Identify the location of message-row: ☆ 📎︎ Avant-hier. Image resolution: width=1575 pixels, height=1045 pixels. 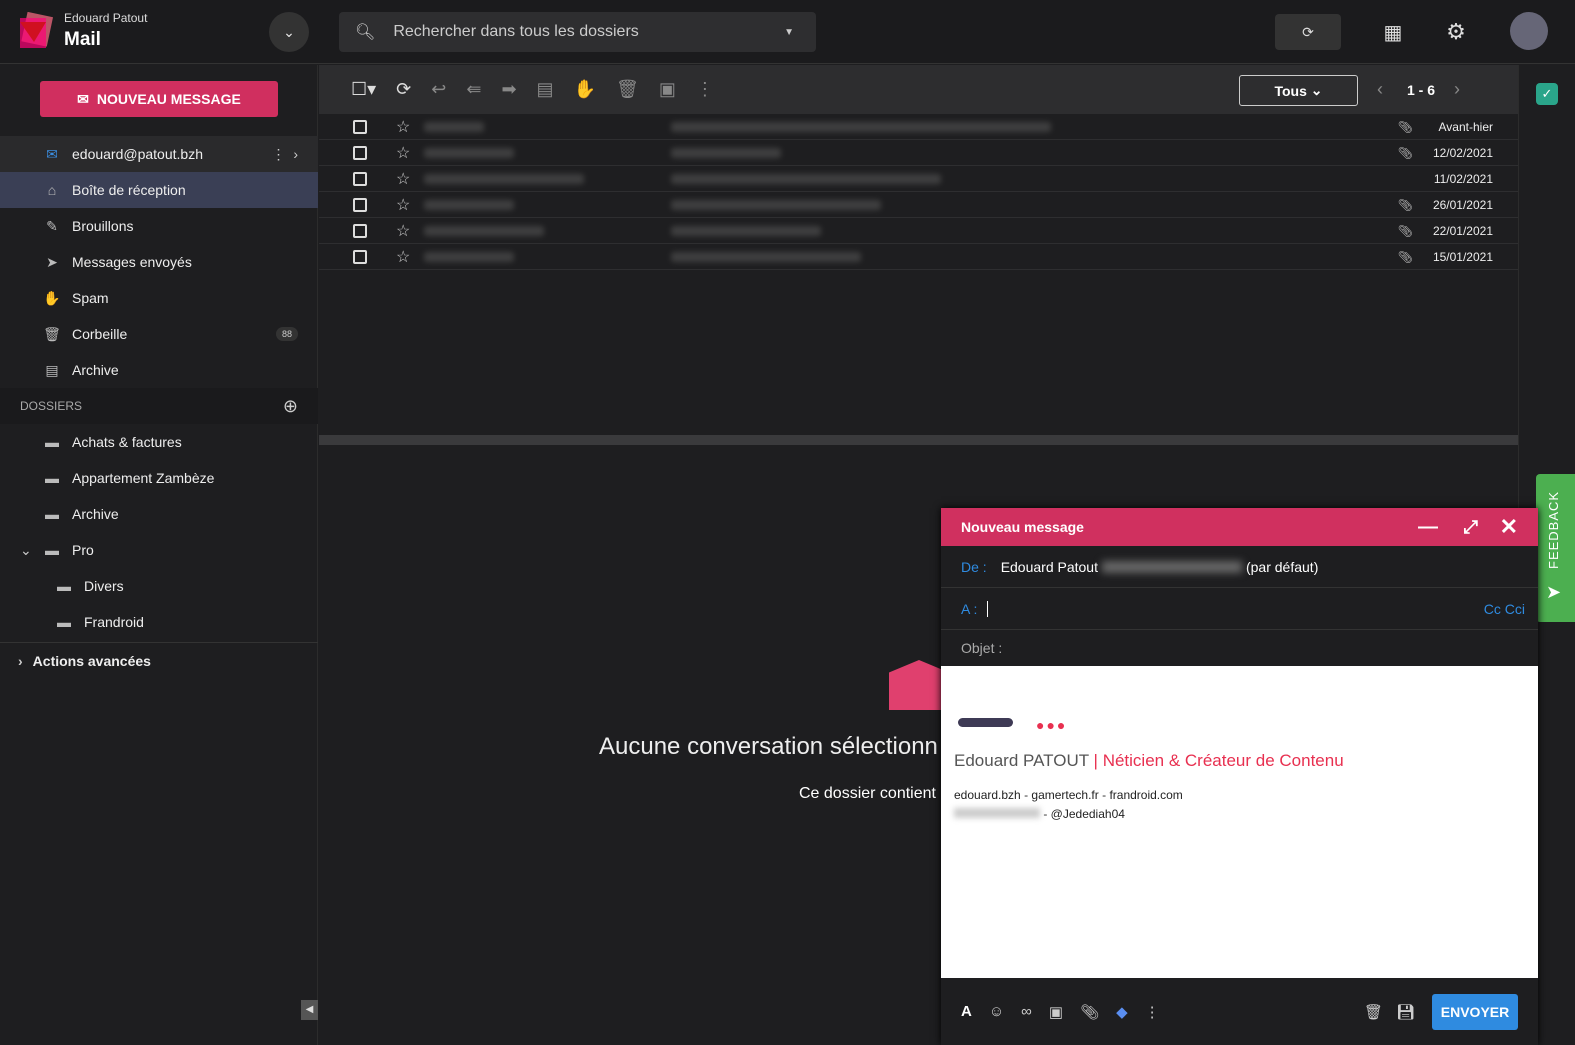
(918, 127).